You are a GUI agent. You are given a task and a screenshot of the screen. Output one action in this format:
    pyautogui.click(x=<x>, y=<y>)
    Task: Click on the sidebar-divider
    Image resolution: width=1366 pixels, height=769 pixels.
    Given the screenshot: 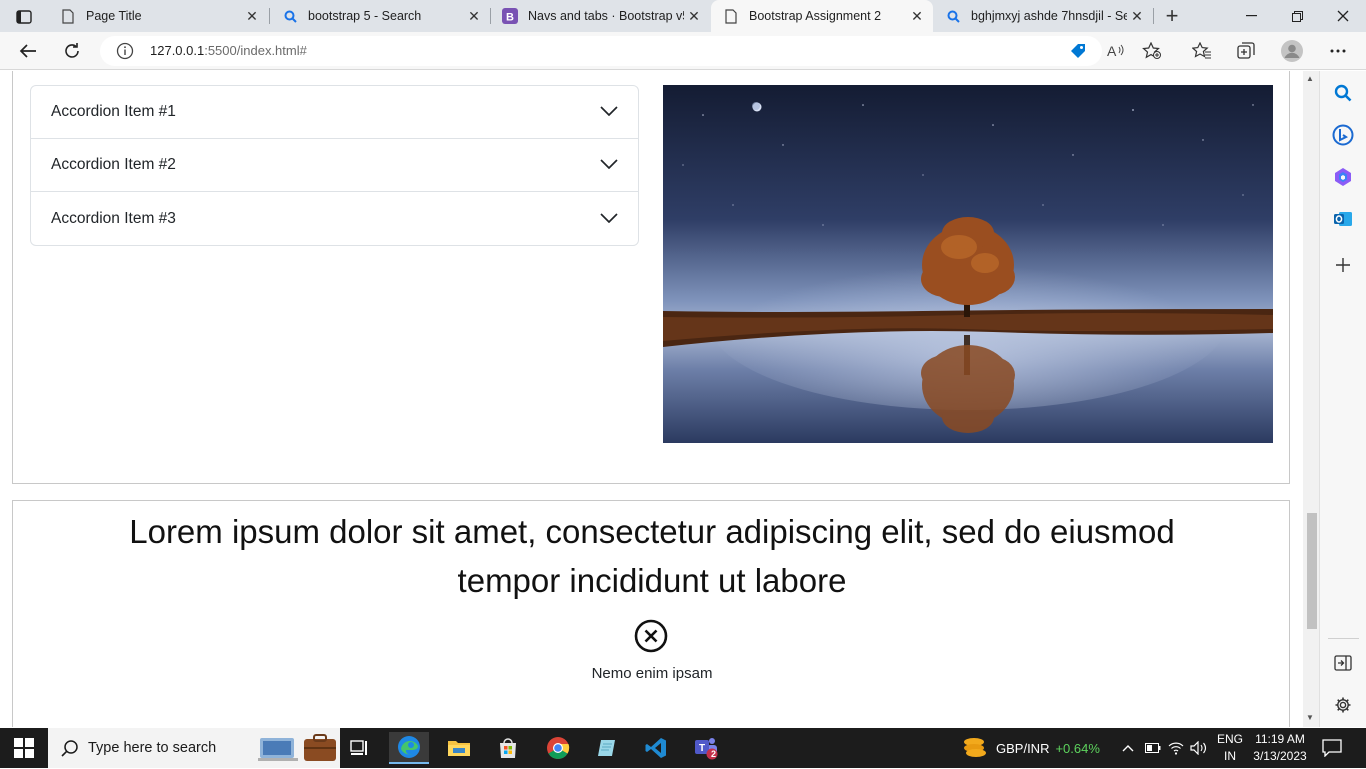 What is the action you would take?
    pyautogui.click(x=1343, y=638)
    